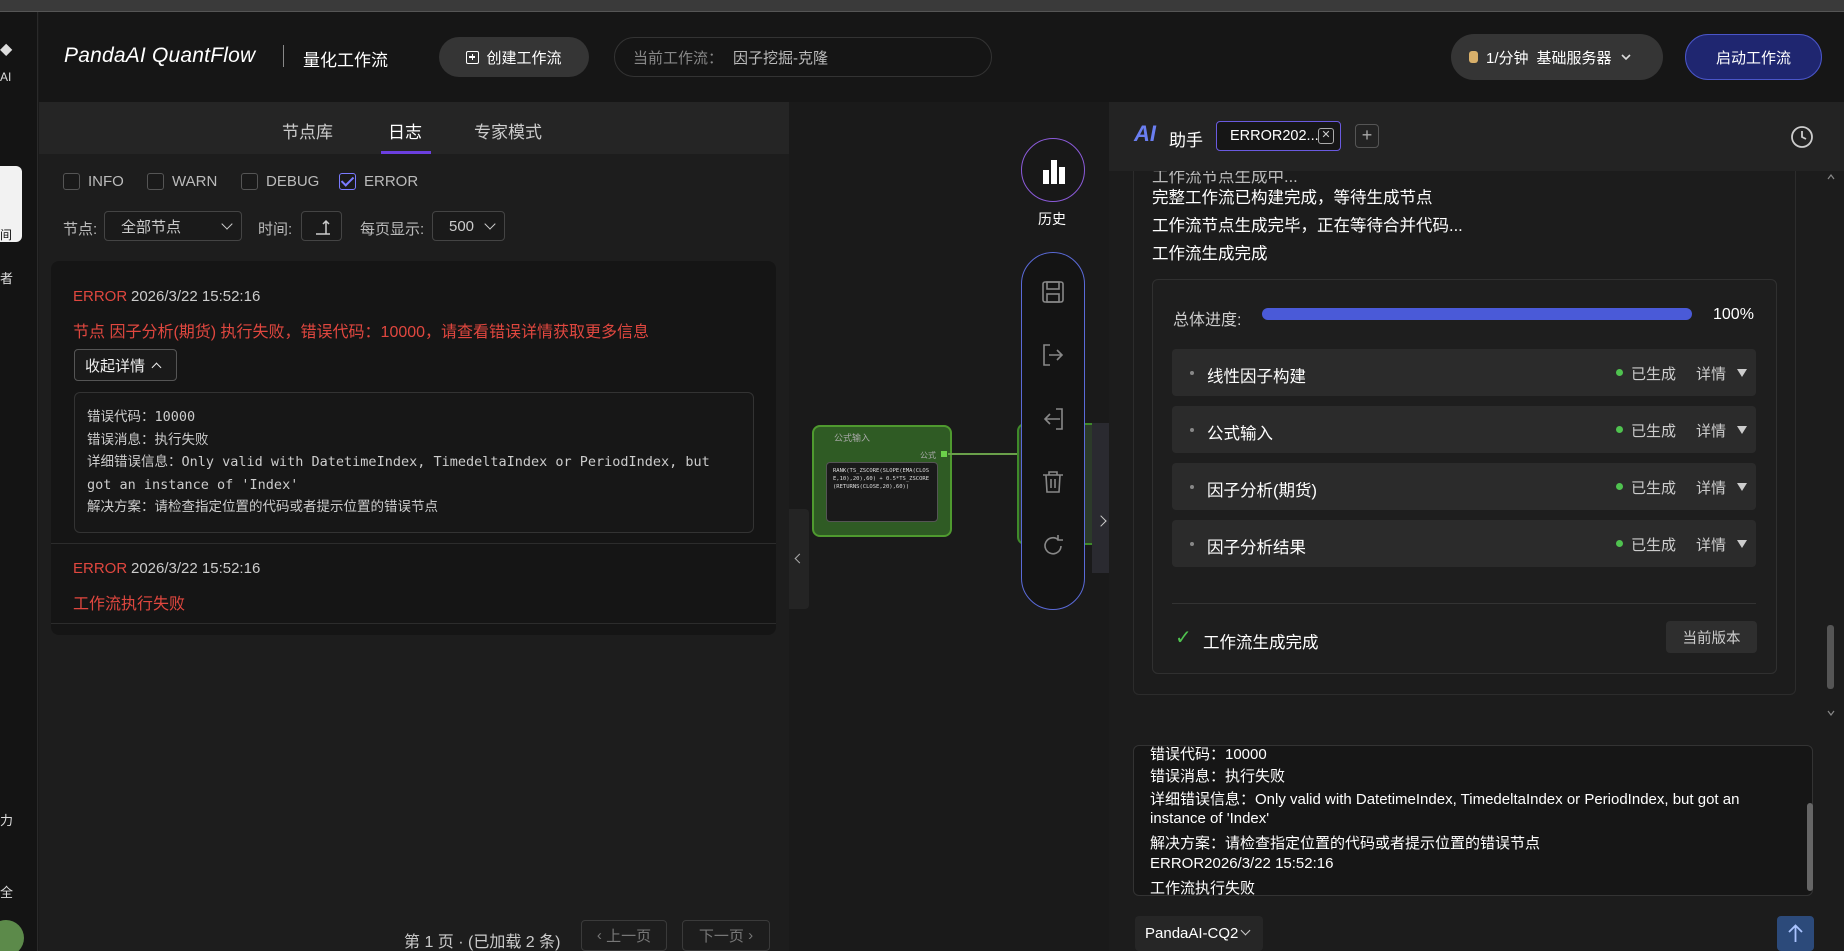  What do you see at coordinates (1473, 57) in the screenshot?
I see `coin-icon` at bounding box center [1473, 57].